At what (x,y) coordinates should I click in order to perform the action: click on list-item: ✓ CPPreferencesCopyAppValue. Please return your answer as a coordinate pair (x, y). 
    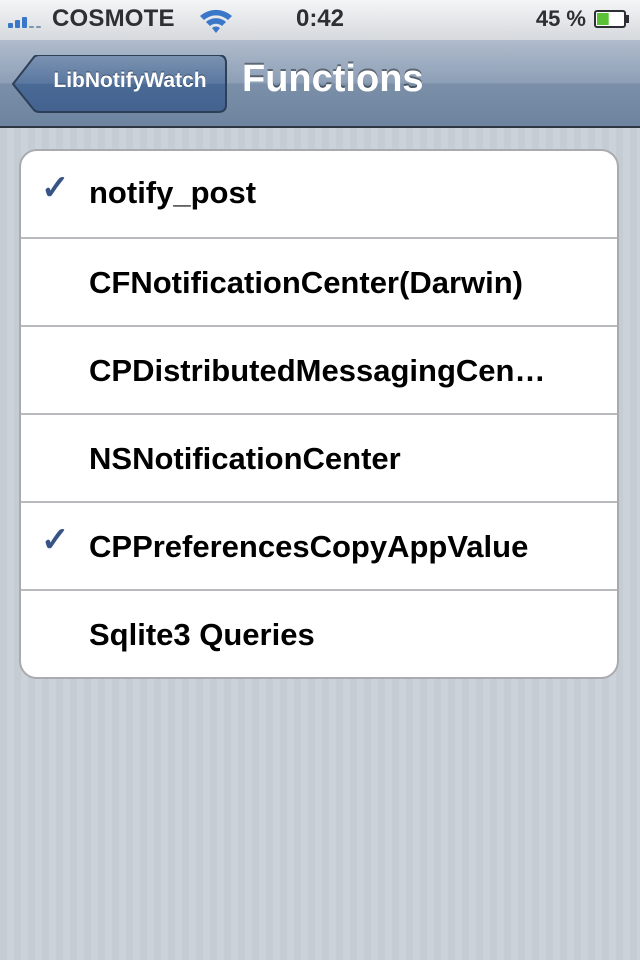
    Looking at the image, I should click on (319, 545).